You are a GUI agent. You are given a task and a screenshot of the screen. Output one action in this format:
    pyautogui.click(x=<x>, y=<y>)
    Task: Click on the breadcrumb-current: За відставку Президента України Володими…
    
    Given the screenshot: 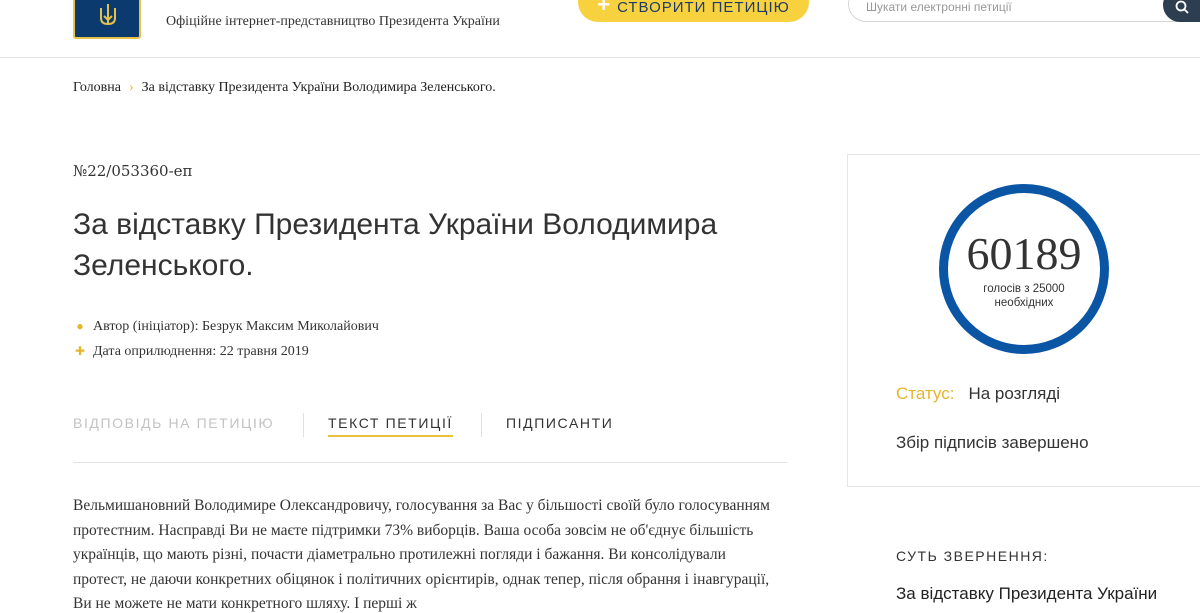 What is the action you would take?
    pyautogui.click(x=318, y=87)
    